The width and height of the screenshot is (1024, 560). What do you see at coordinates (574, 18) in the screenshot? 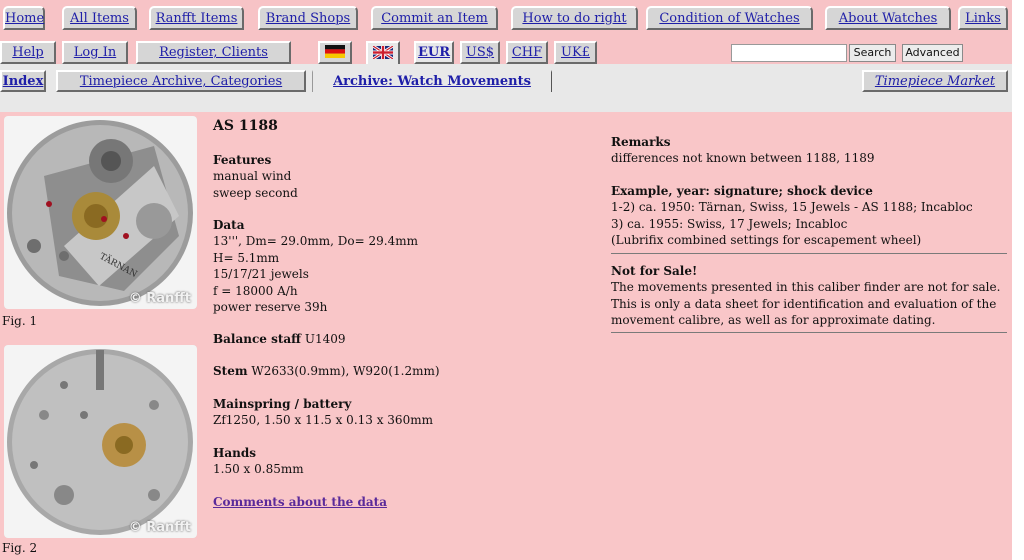
I see `nav-how-to: How to do right` at bounding box center [574, 18].